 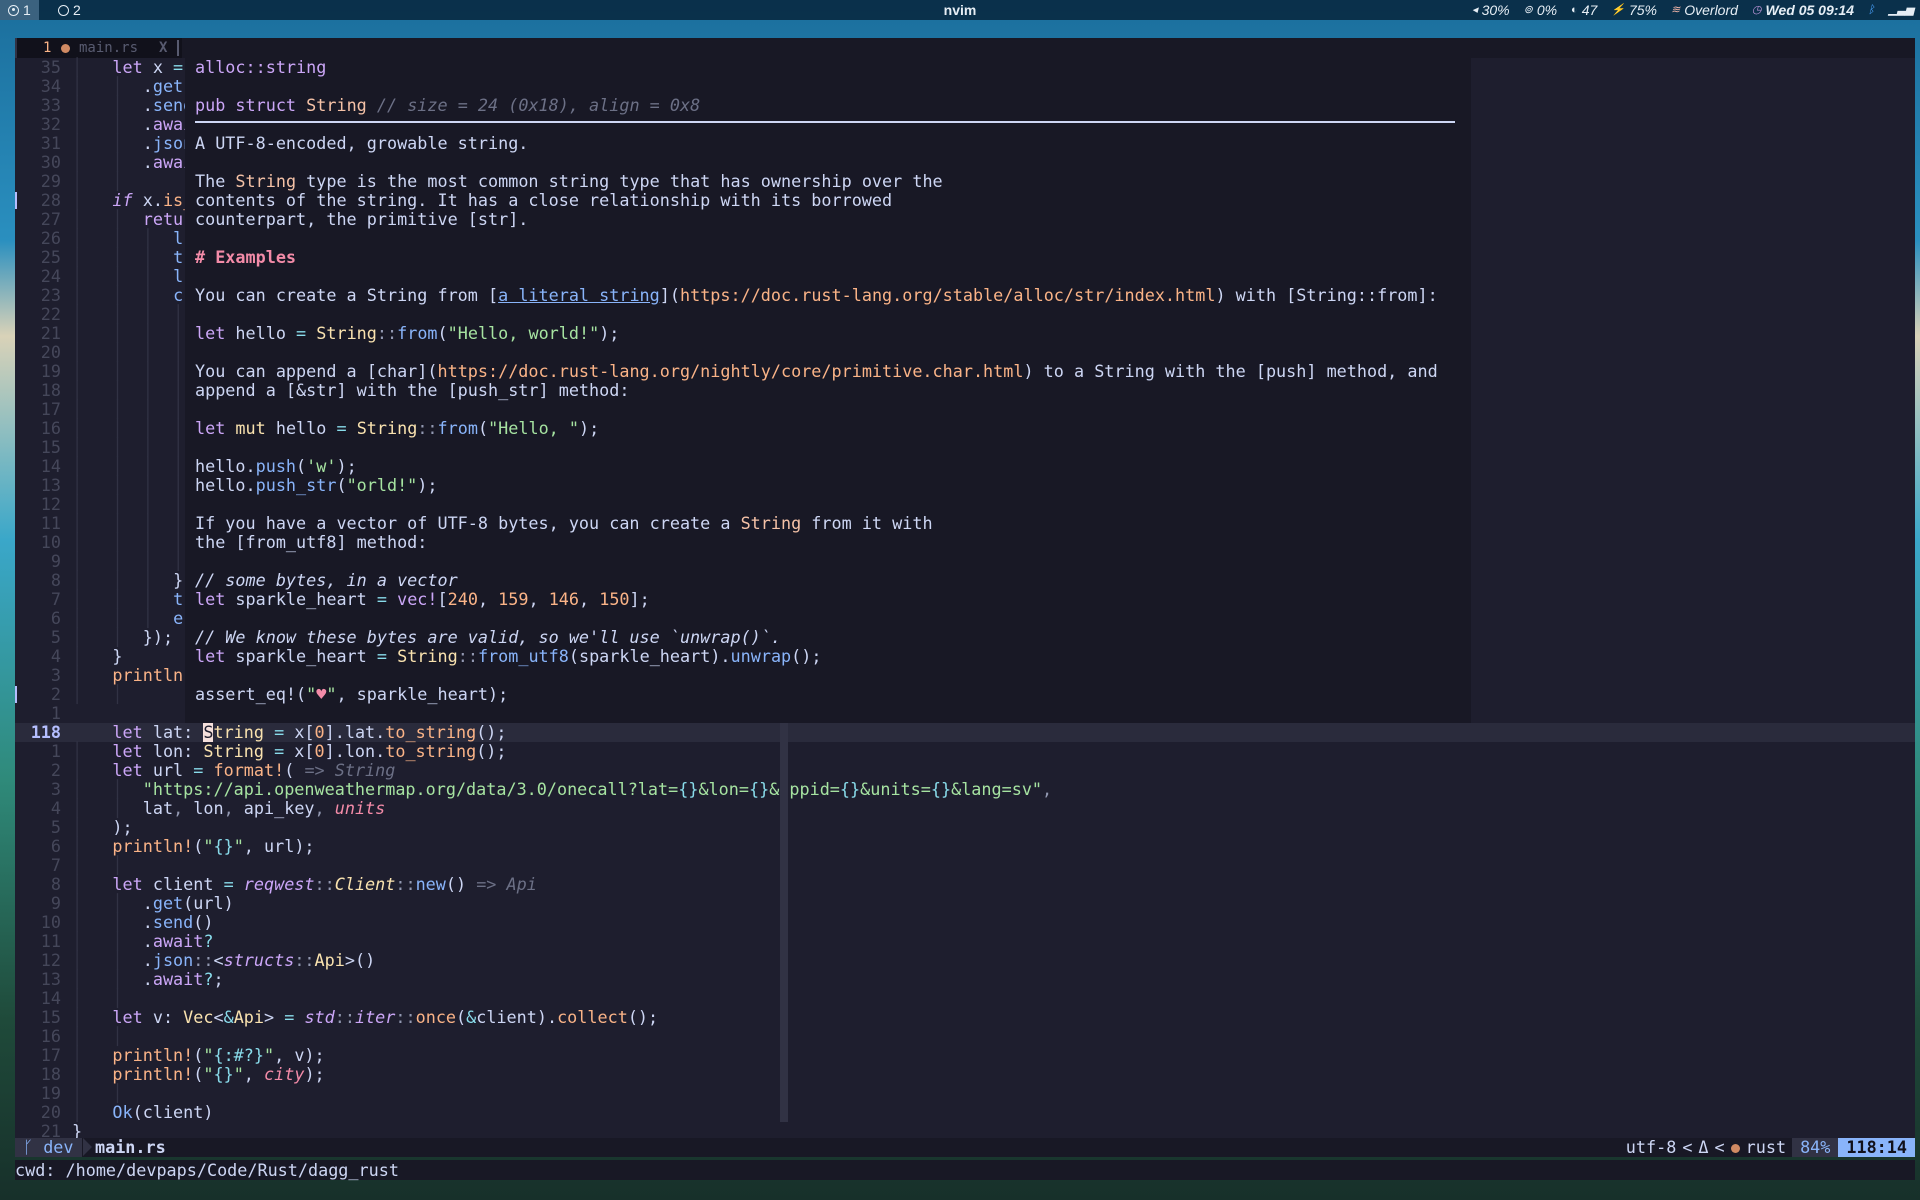 What do you see at coordinates (48, 1147) in the screenshot?
I see `git-branch: ᚴ dev` at bounding box center [48, 1147].